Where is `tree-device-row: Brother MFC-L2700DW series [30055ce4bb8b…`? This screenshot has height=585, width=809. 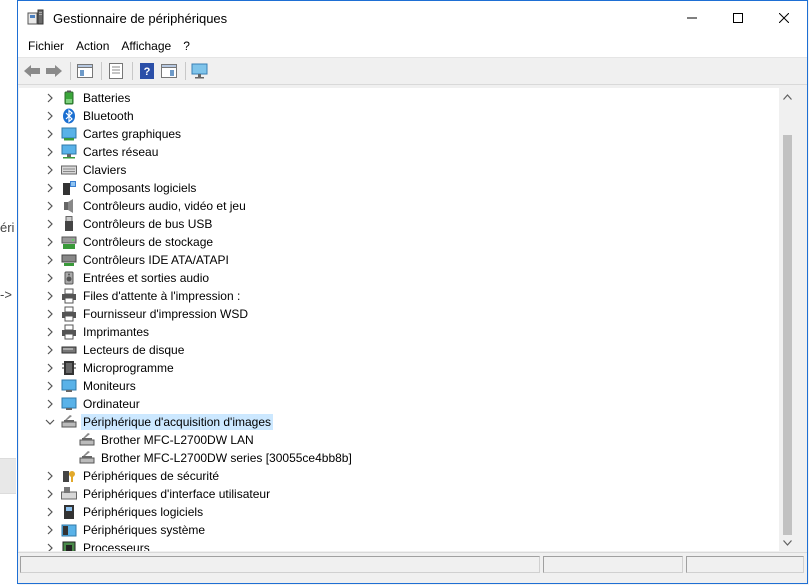
tree-device-row: Brother MFC-L2700DW series [30055ce4bb8b… is located at coordinates (216, 458).